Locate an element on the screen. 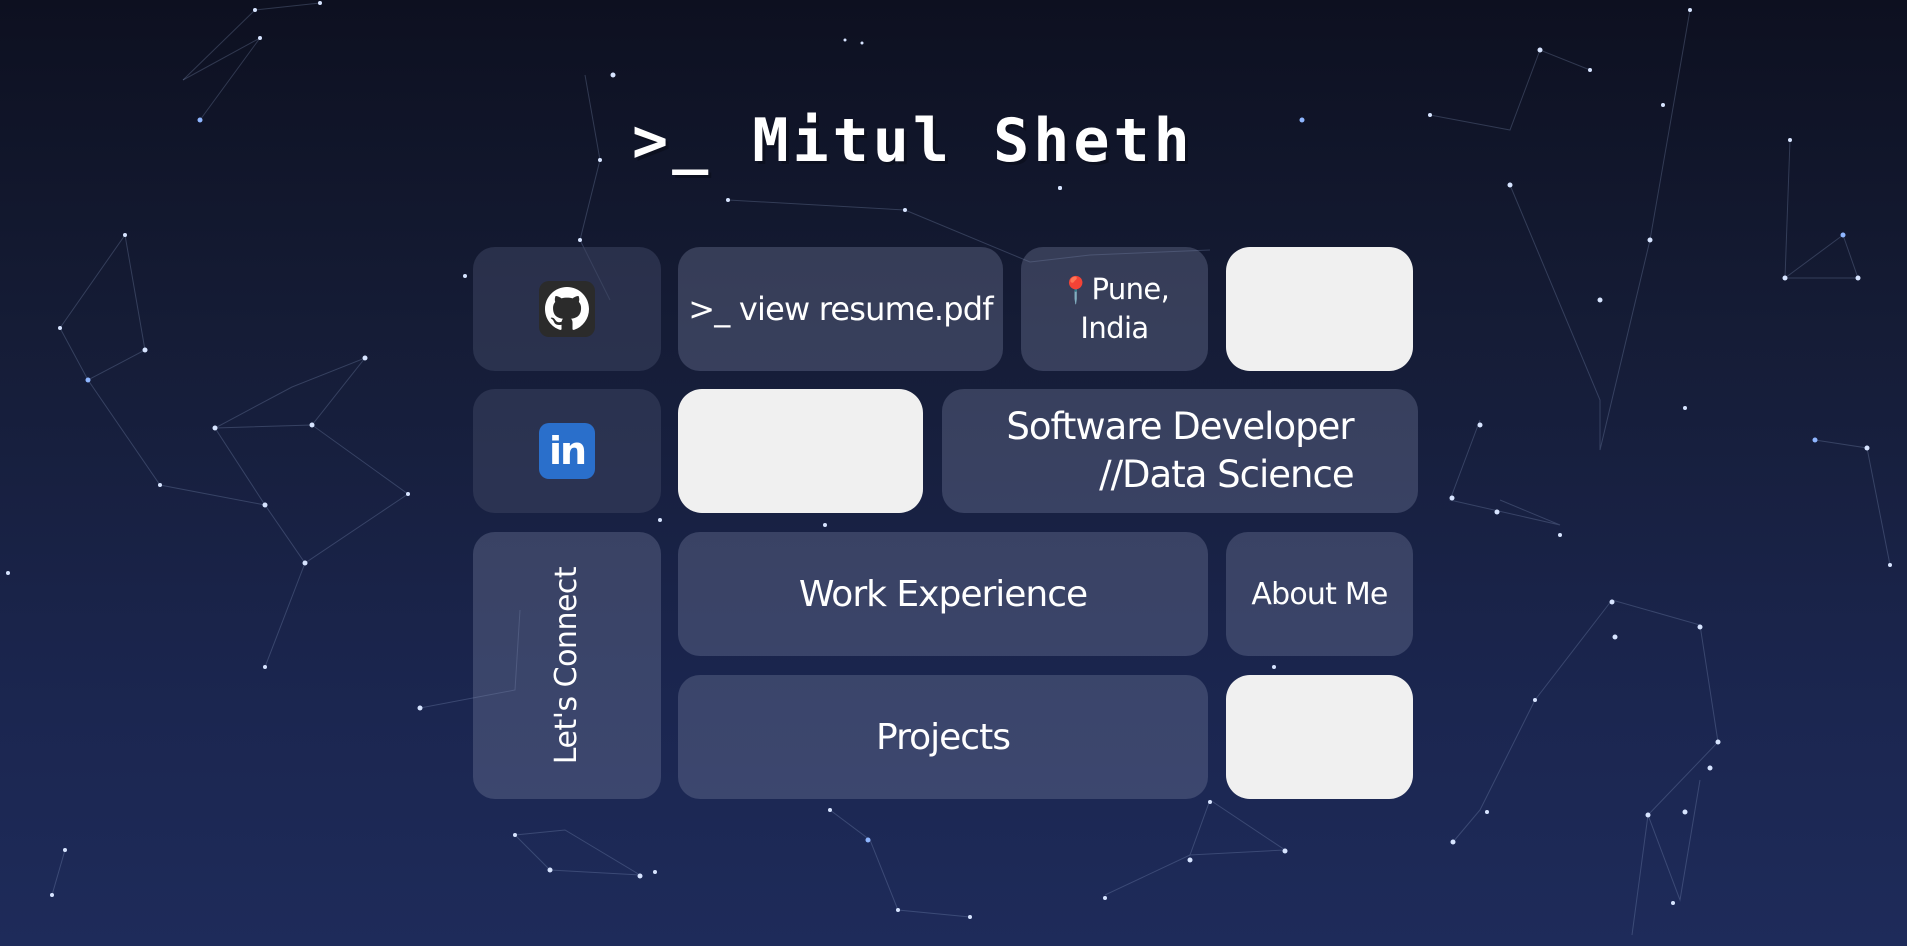  github-icon is located at coordinates (567, 309).